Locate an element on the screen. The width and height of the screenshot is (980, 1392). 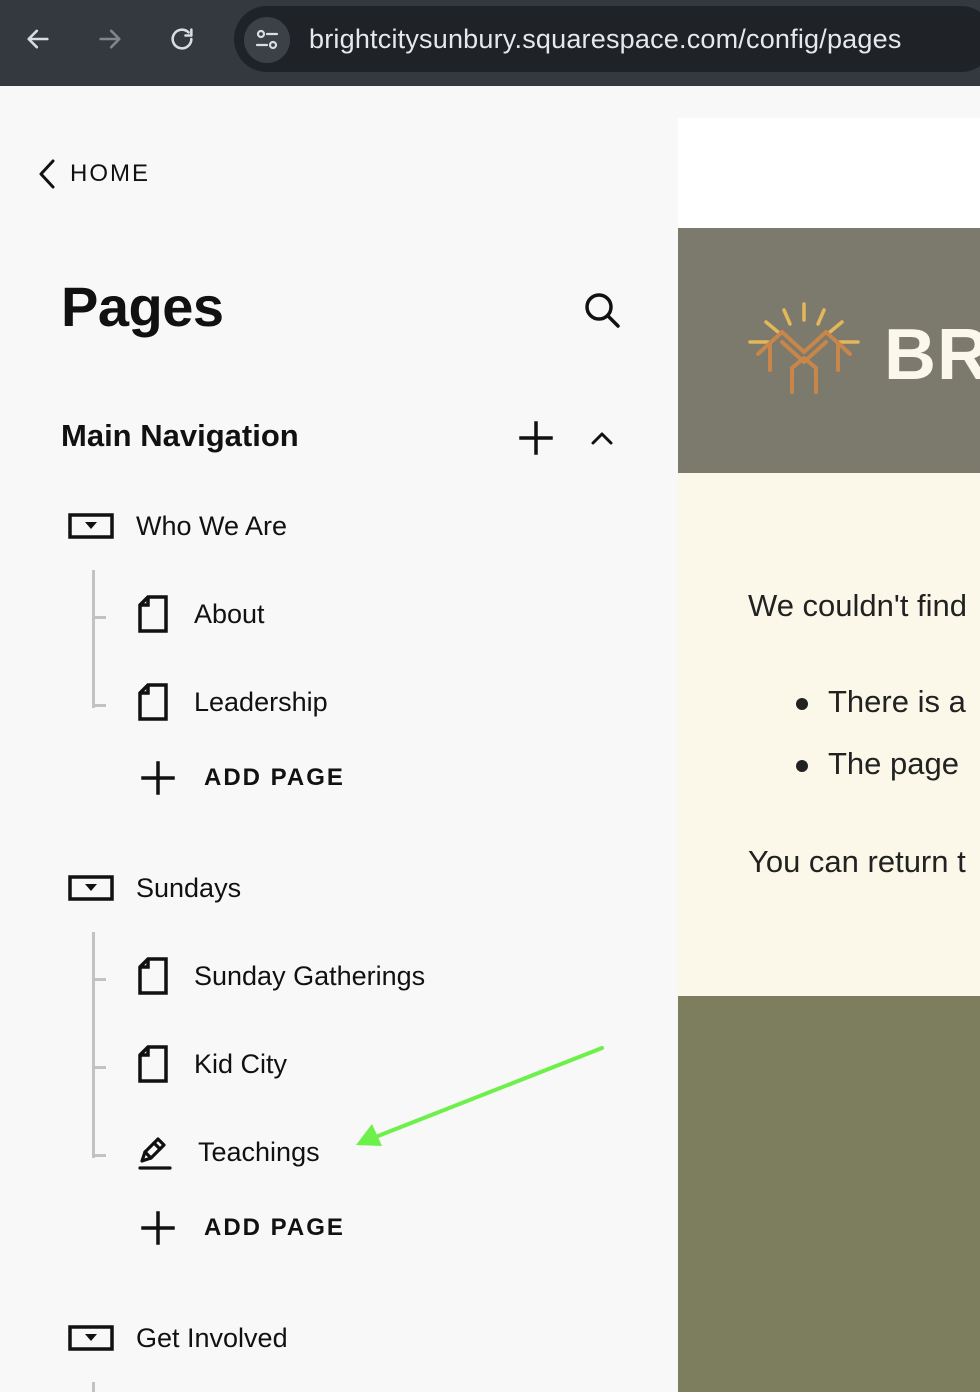
back-button is located at coordinates (38, 39).